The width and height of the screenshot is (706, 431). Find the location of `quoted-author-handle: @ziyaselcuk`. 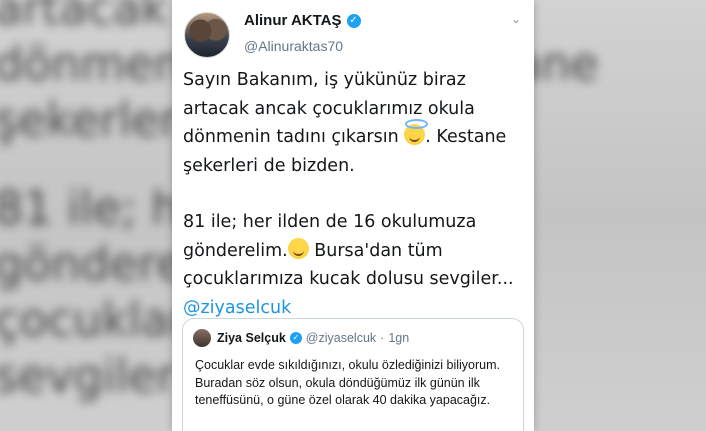

quoted-author-handle: @ziyaselcuk is located at coordinates (341, 338).